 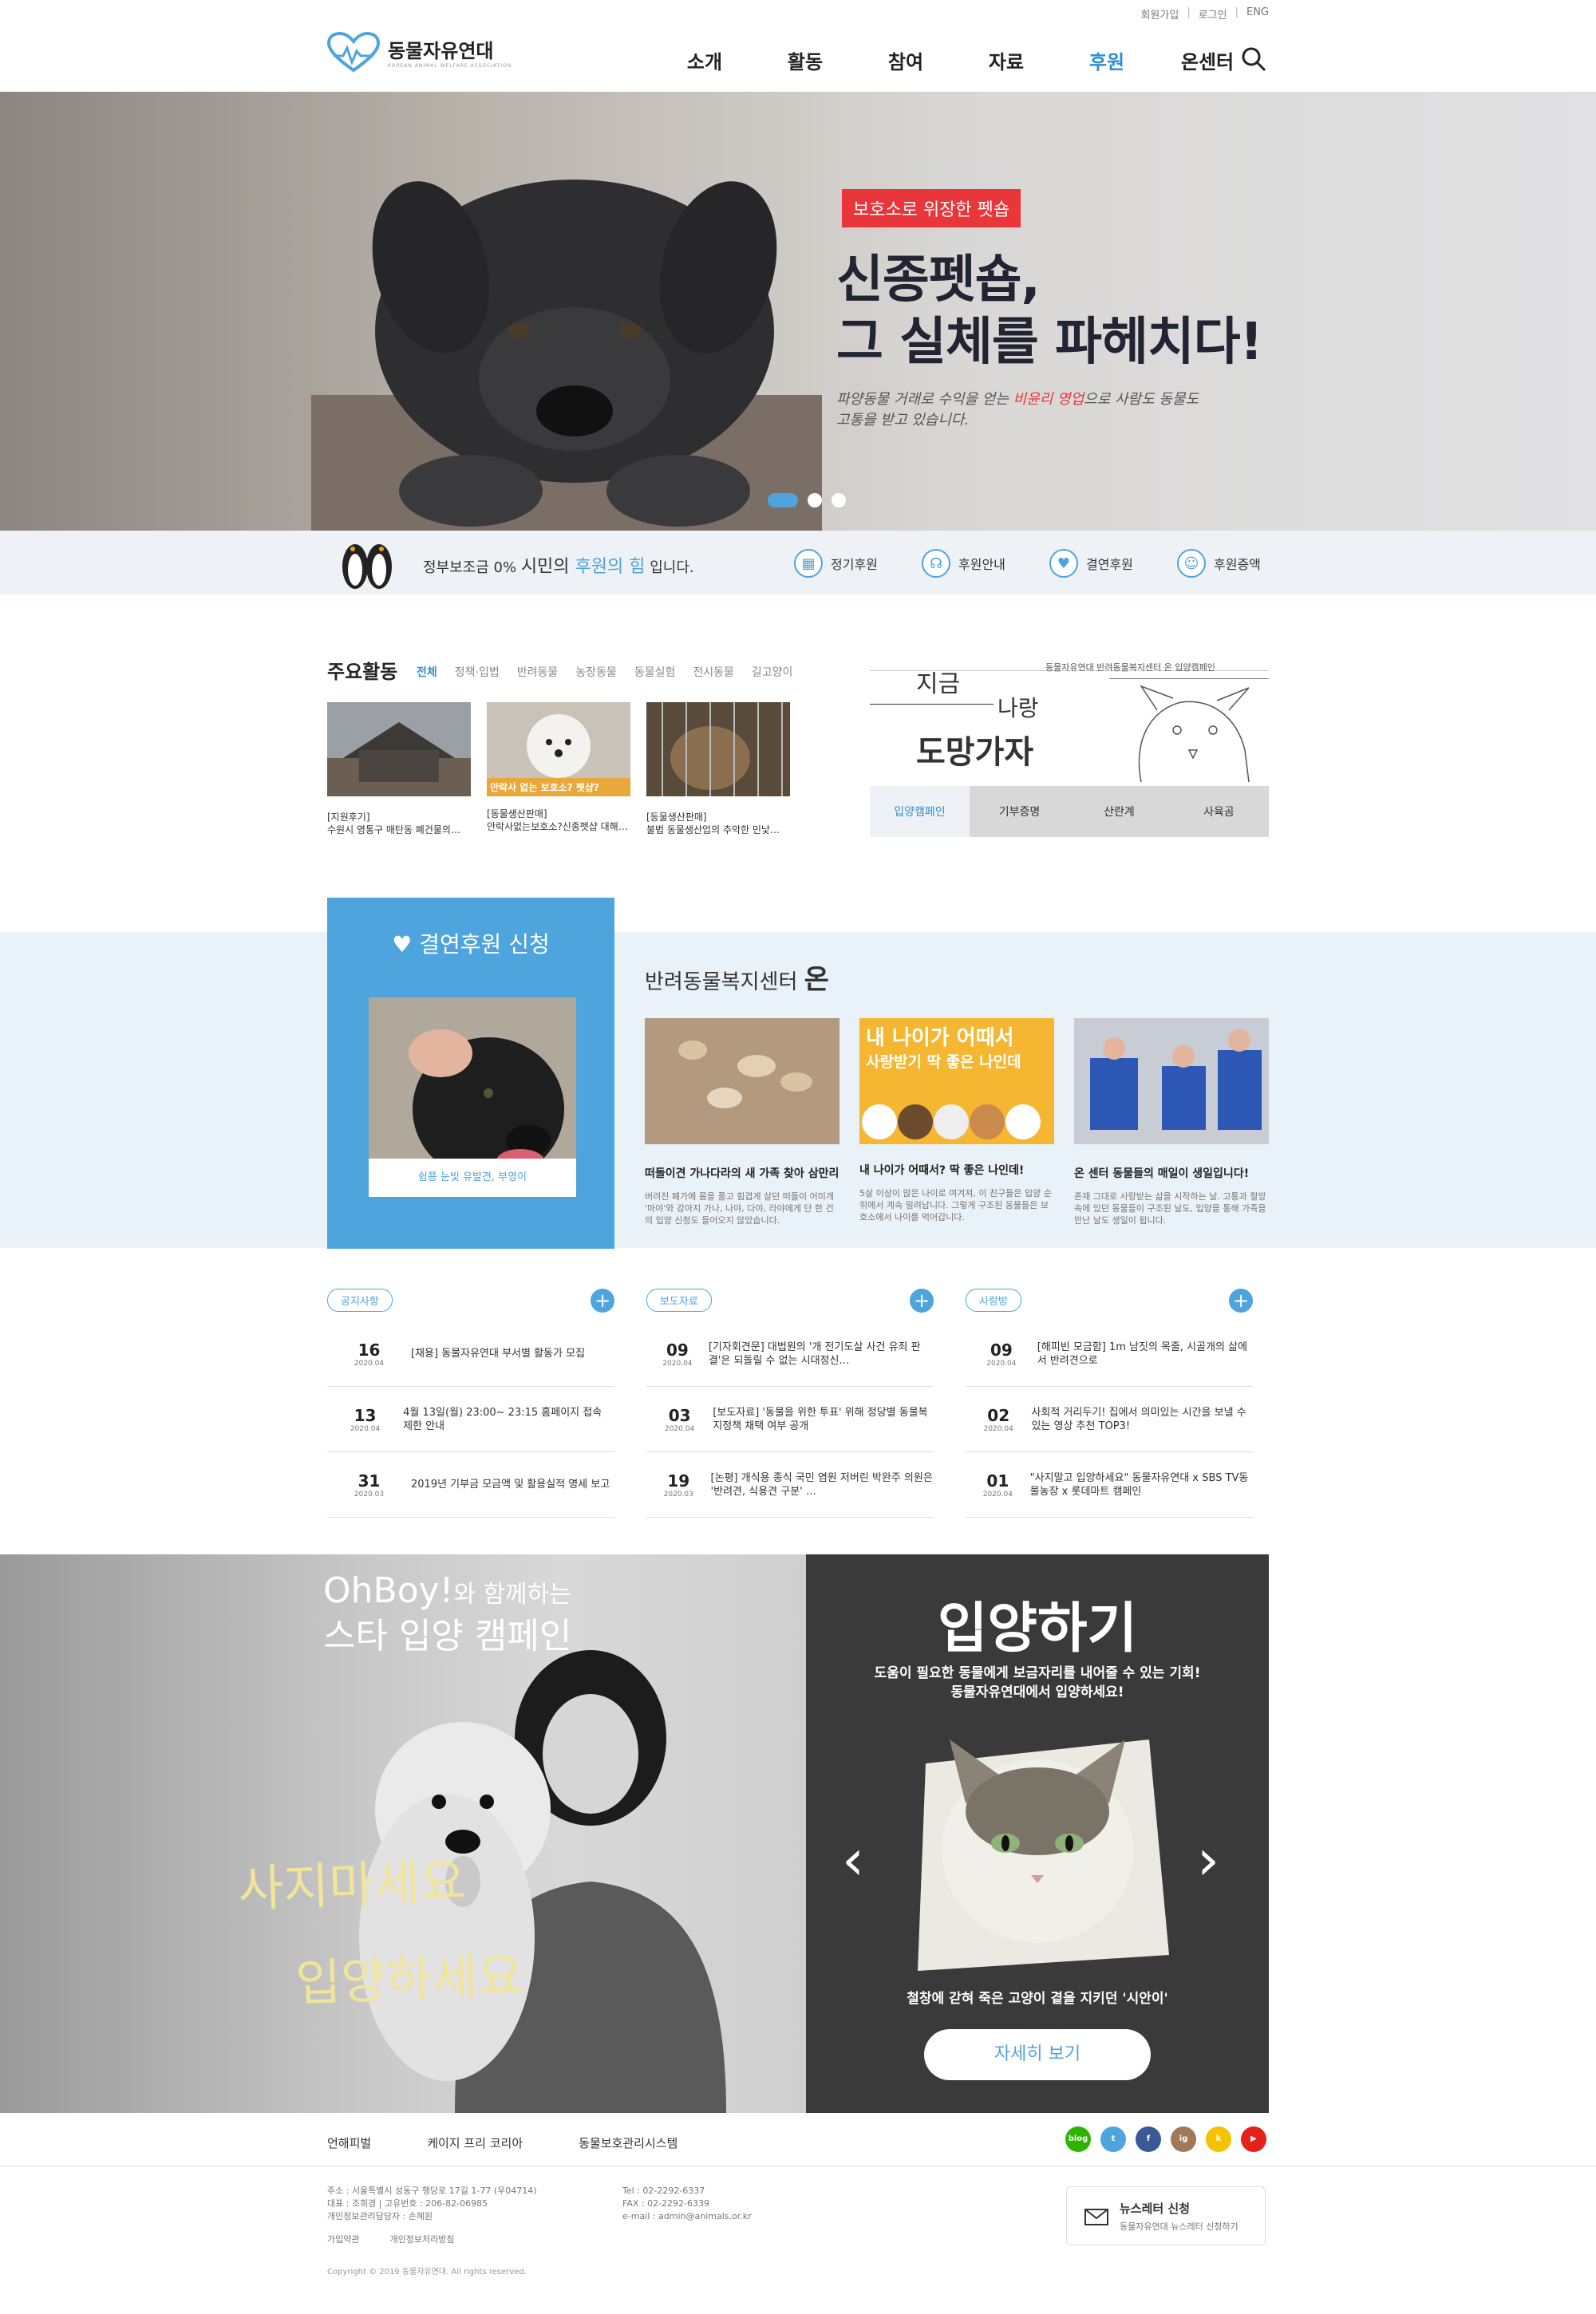 I want to click on hero-badge: 보호소로 위장한 펫숍, so click(x=931, y=208).